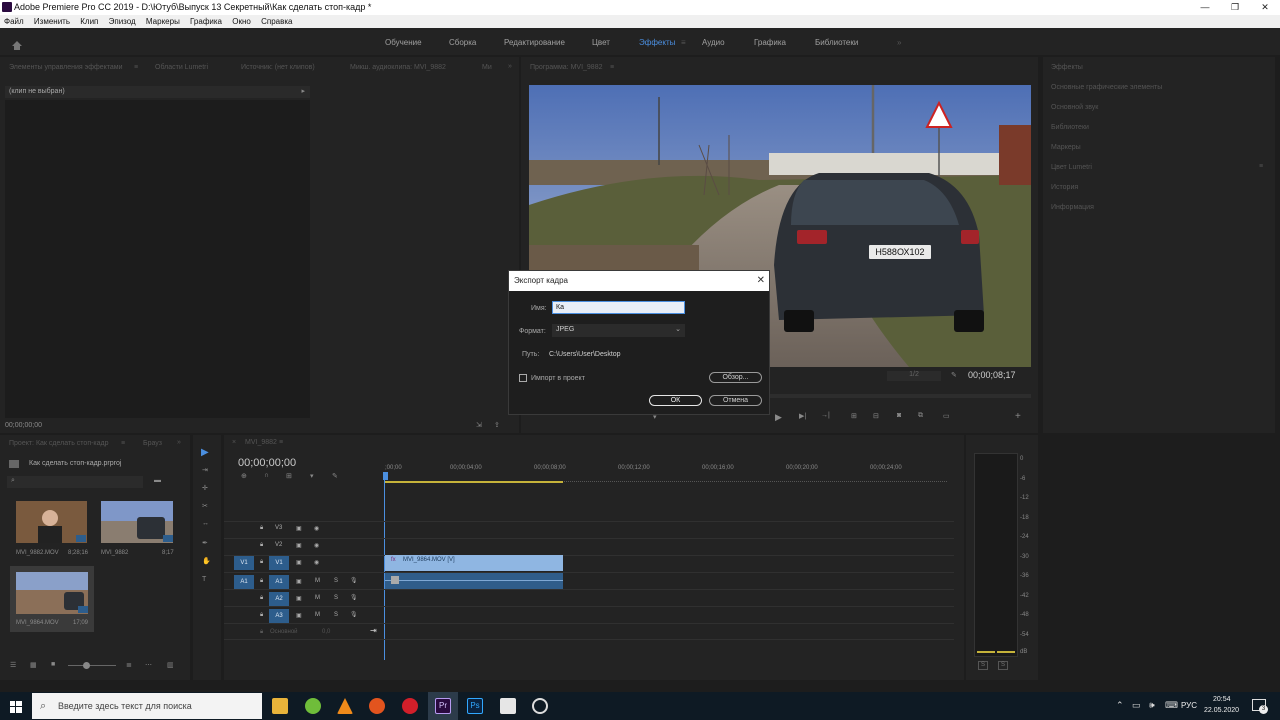 The image size is (1280, 720). What do you see at coordinates (313, 706) in the screenshot?
I see `app-icon` at bounding box center [313, 706].